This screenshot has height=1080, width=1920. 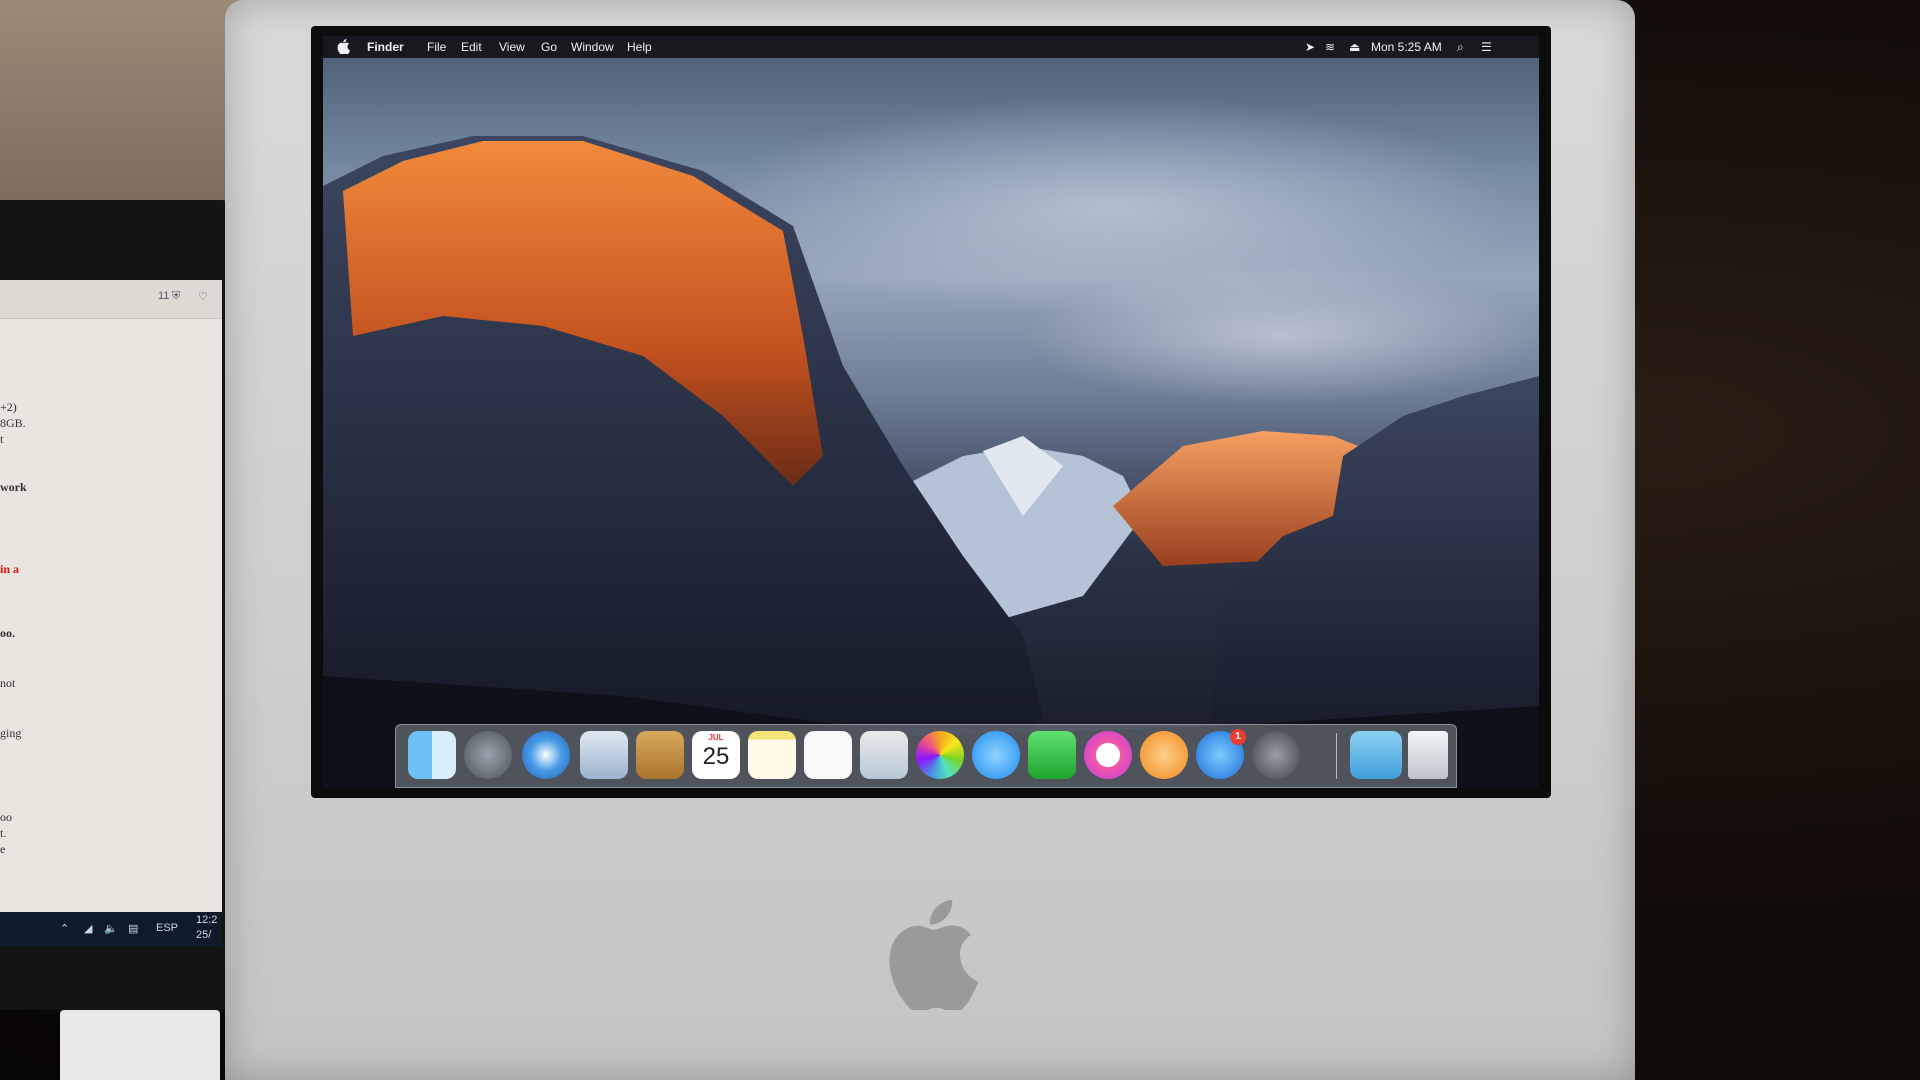 What do you see at coordinates (88, 928) in the screenshot?
I see `network-icon: ◢` at bounding box center [88, 928].